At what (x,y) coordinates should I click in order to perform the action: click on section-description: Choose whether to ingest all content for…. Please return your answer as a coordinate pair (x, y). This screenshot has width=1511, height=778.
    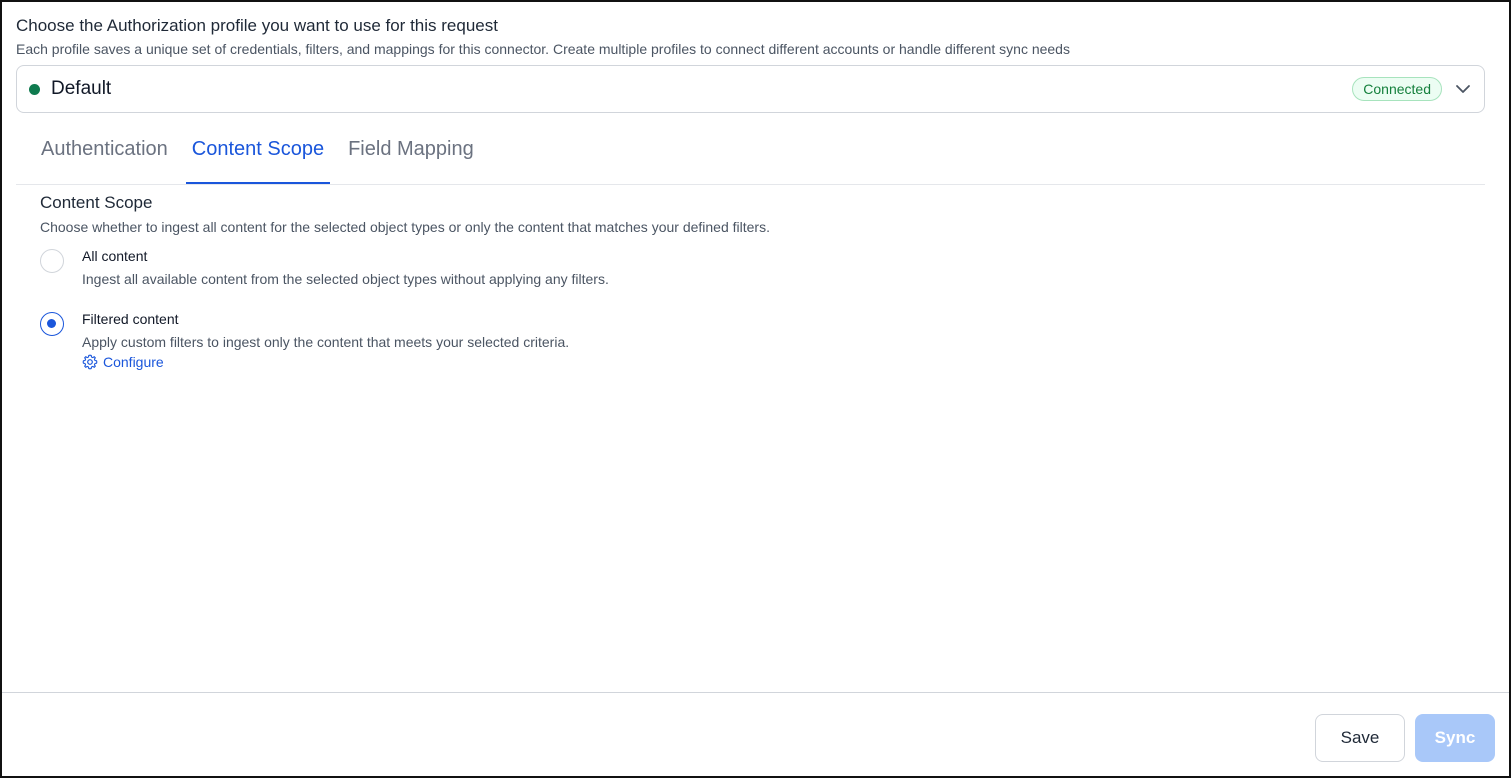
    Looking at the image, I should click on (405, 227).